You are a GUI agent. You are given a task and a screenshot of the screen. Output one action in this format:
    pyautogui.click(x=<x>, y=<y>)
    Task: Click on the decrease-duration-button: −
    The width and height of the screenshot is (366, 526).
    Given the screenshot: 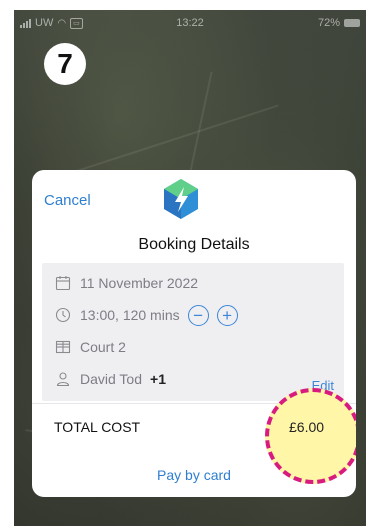 What is the action you would take?
    pyautogui.click(x=198, y=315)
    